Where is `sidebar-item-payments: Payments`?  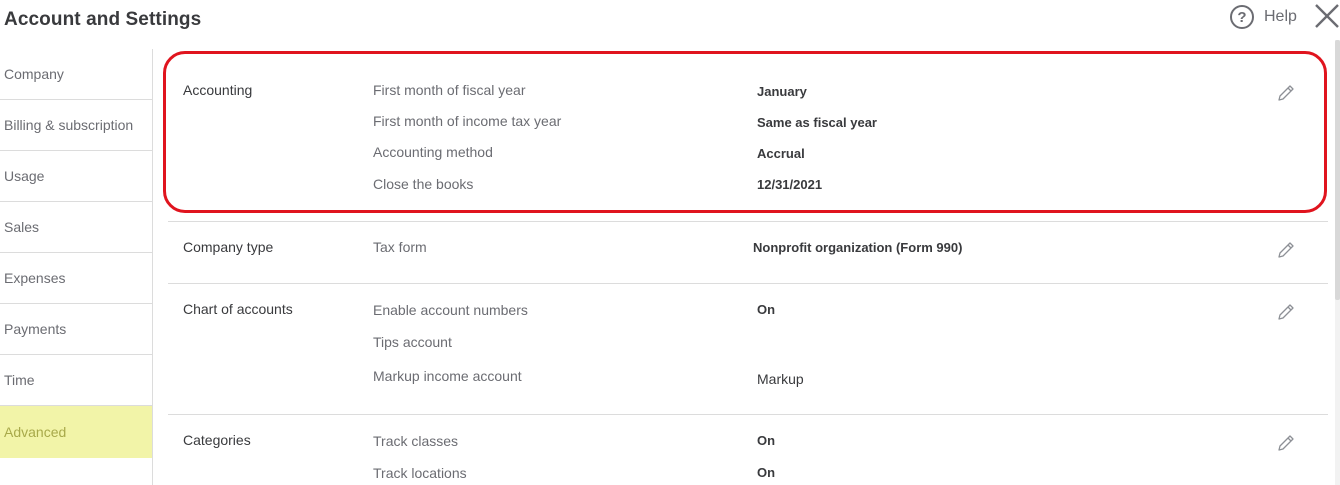
sidebar-item-payments: Payments is located at coordinates (76, 329).